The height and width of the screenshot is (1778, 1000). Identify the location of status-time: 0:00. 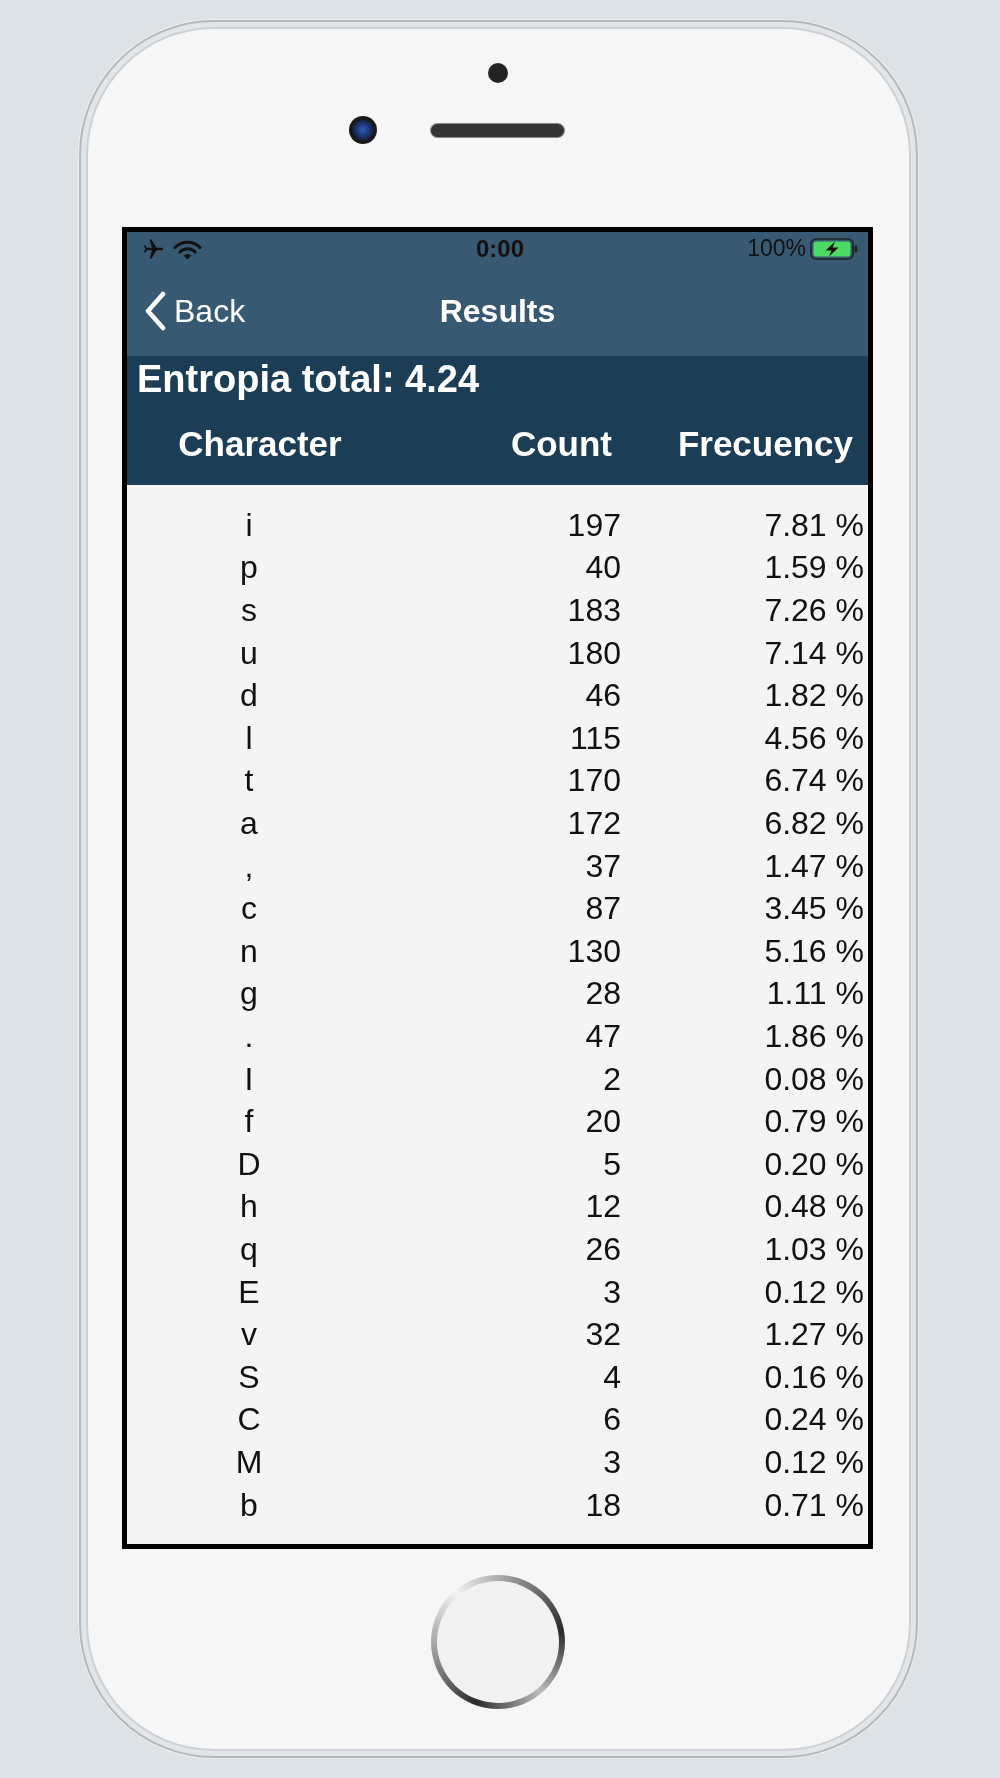
(499, 249).